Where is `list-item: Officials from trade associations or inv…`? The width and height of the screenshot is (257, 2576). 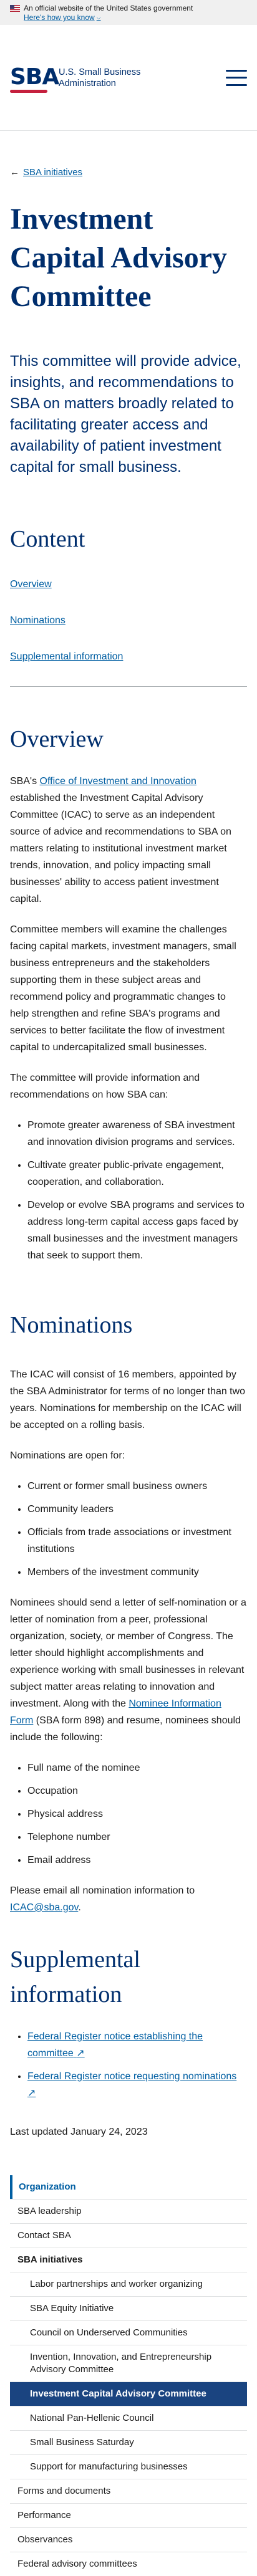
list-item: Officials from trade associations or inv… is located at coordinates (137, 1541).